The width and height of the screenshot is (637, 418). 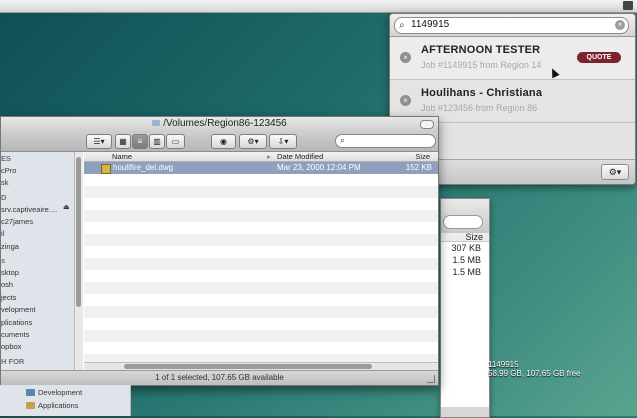 I want to click on clear-search-icon: ×, so click(x=620, y=25).